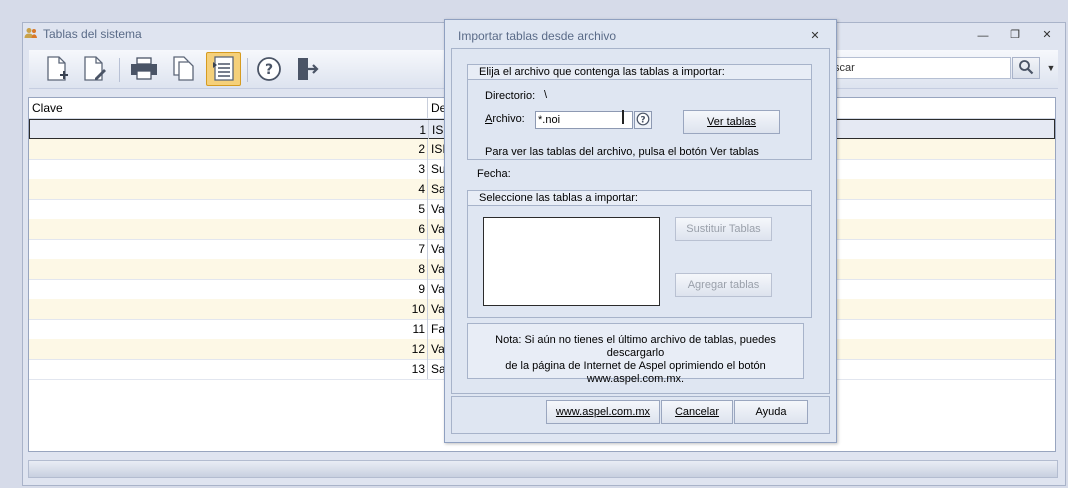 The height and width of the screenshot is (488, 1068). I want to click on file-label: Archivo:, so click(505, 119).